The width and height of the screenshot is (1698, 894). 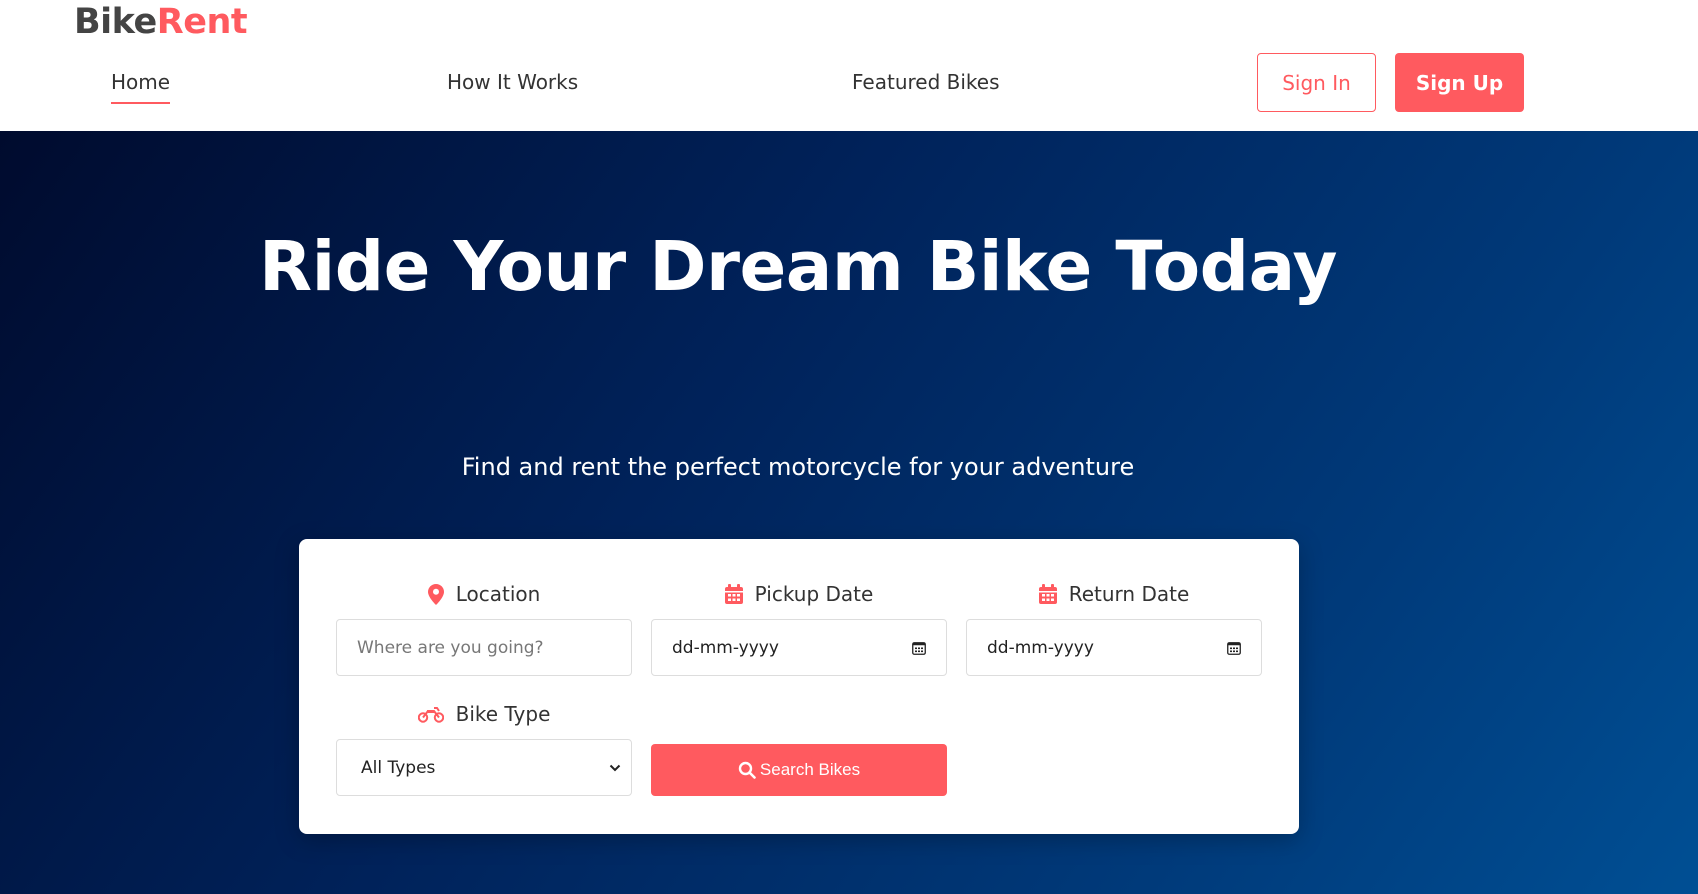 I want to click on pickup-date-value: dd-mm-yyyy, so click(x=725, y=647).